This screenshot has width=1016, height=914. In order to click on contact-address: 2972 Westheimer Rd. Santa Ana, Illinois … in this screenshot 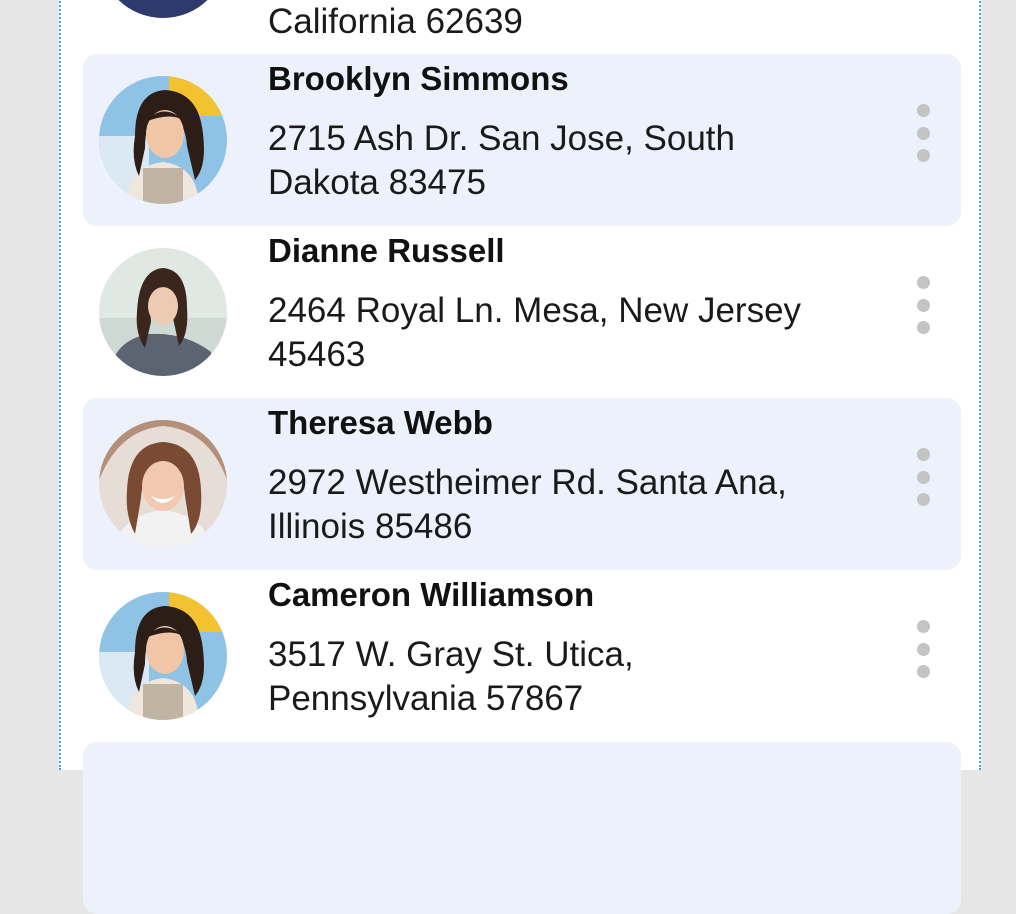, I will do `click(527, 504)`.